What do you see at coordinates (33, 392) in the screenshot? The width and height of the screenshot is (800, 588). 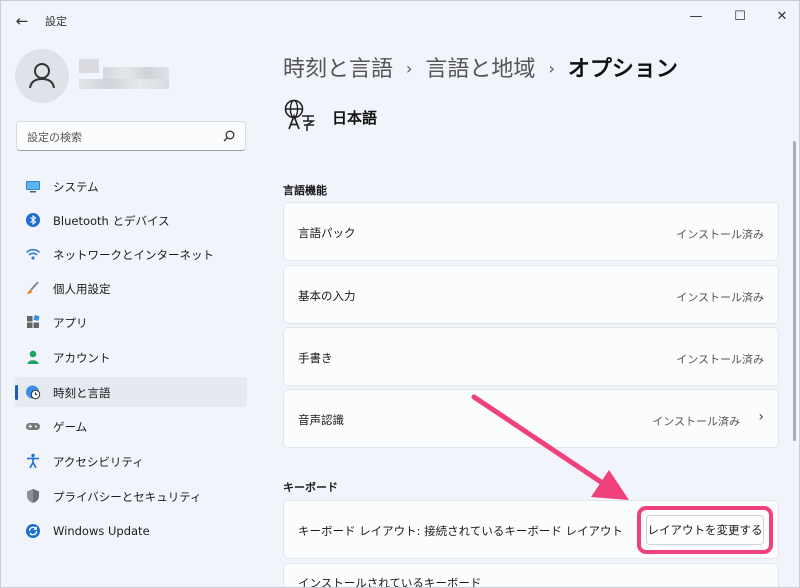 I see `globe-clock-icon` at bounding box center [33, 392].